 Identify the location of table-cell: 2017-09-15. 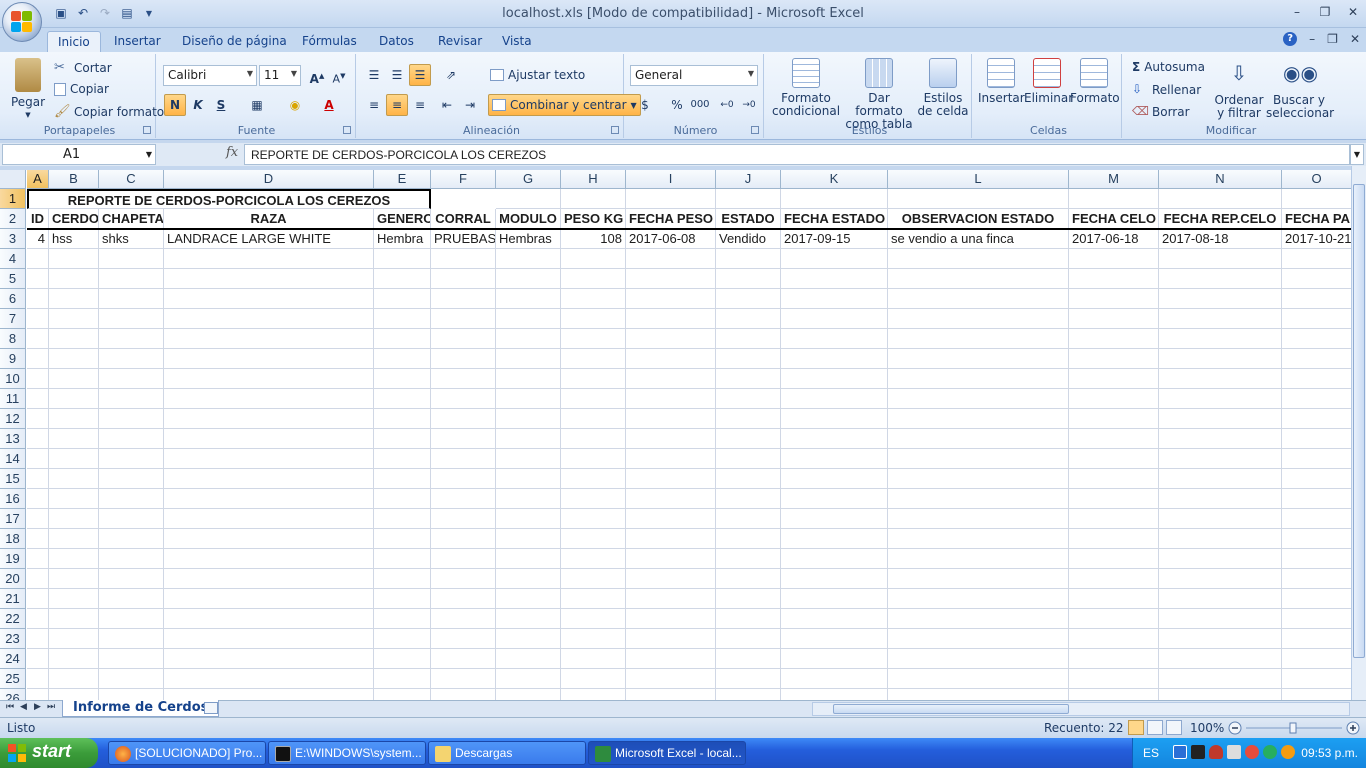
(834, 239).